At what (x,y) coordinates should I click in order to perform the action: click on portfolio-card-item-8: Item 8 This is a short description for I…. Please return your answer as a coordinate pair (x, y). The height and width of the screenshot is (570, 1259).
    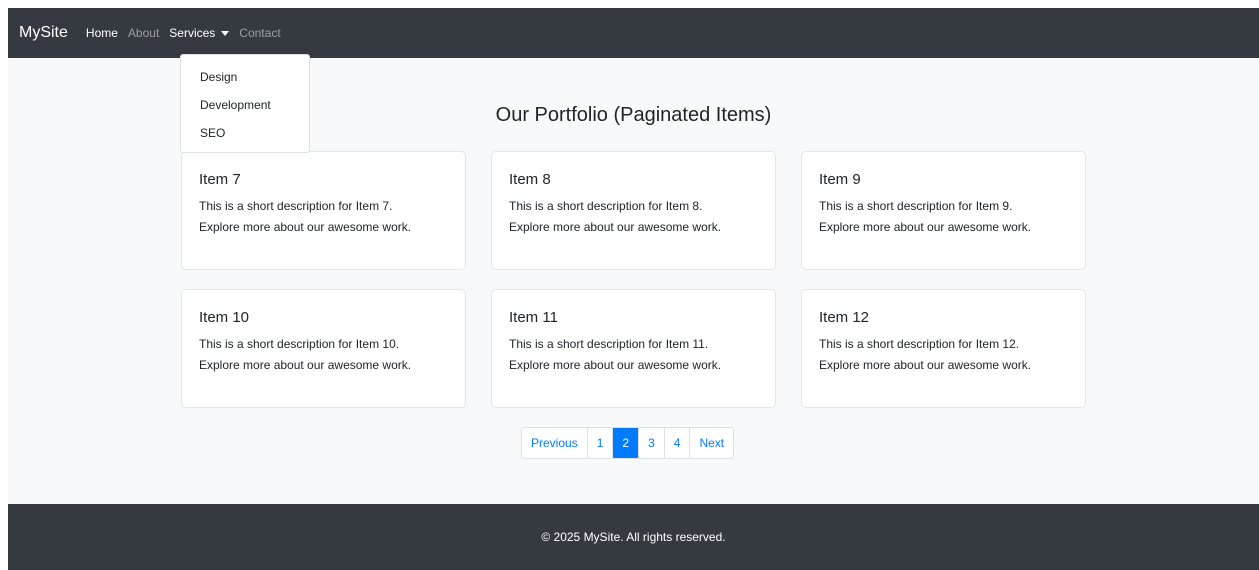
    Looking at the image, I should click on (633, 210).